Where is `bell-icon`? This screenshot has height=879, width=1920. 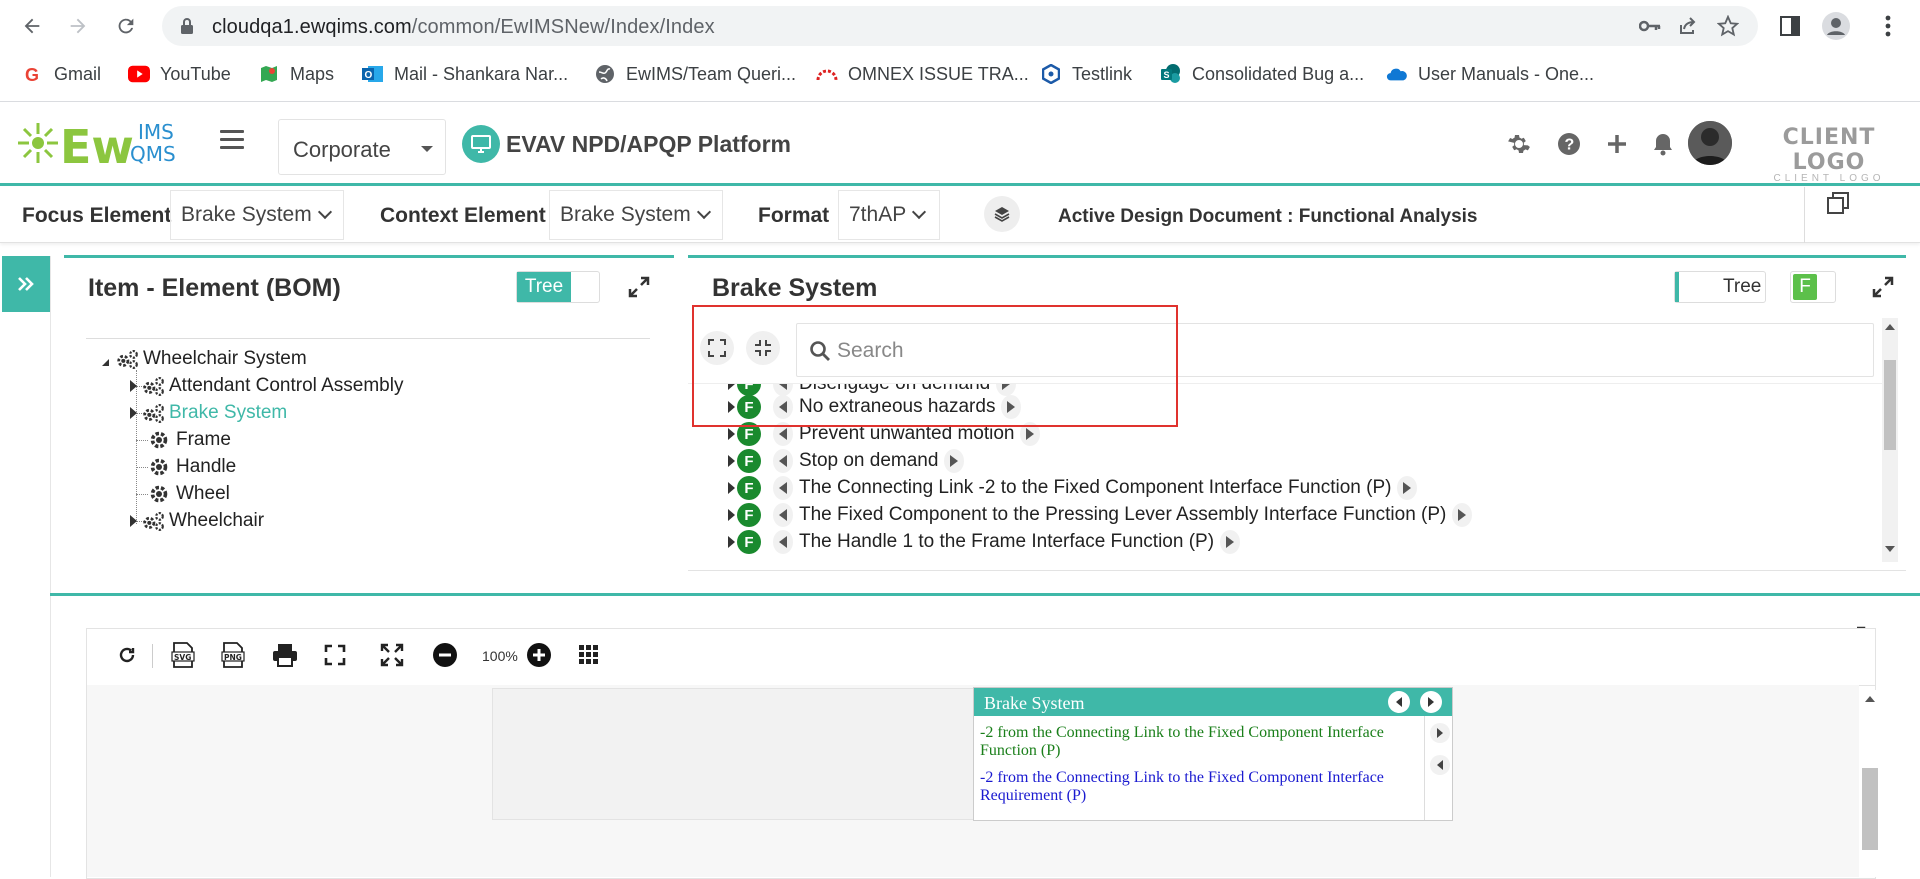 bell-icon is located at coordinates (1663, 144).